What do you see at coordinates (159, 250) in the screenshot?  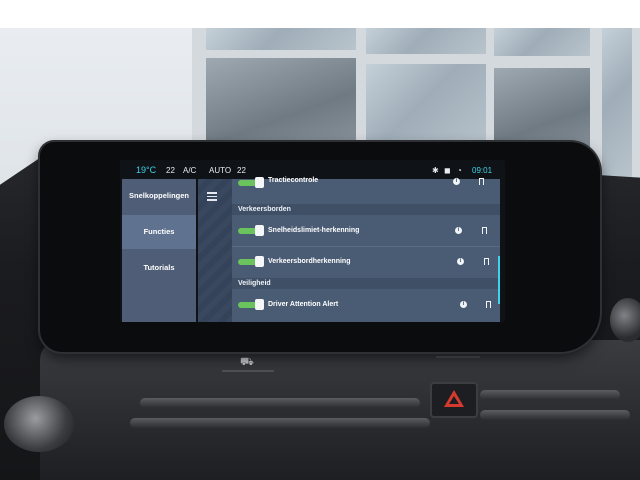 I see `side-menu: Snelkoppelingen Functies Tutorials` at bounding box center [159, 250].